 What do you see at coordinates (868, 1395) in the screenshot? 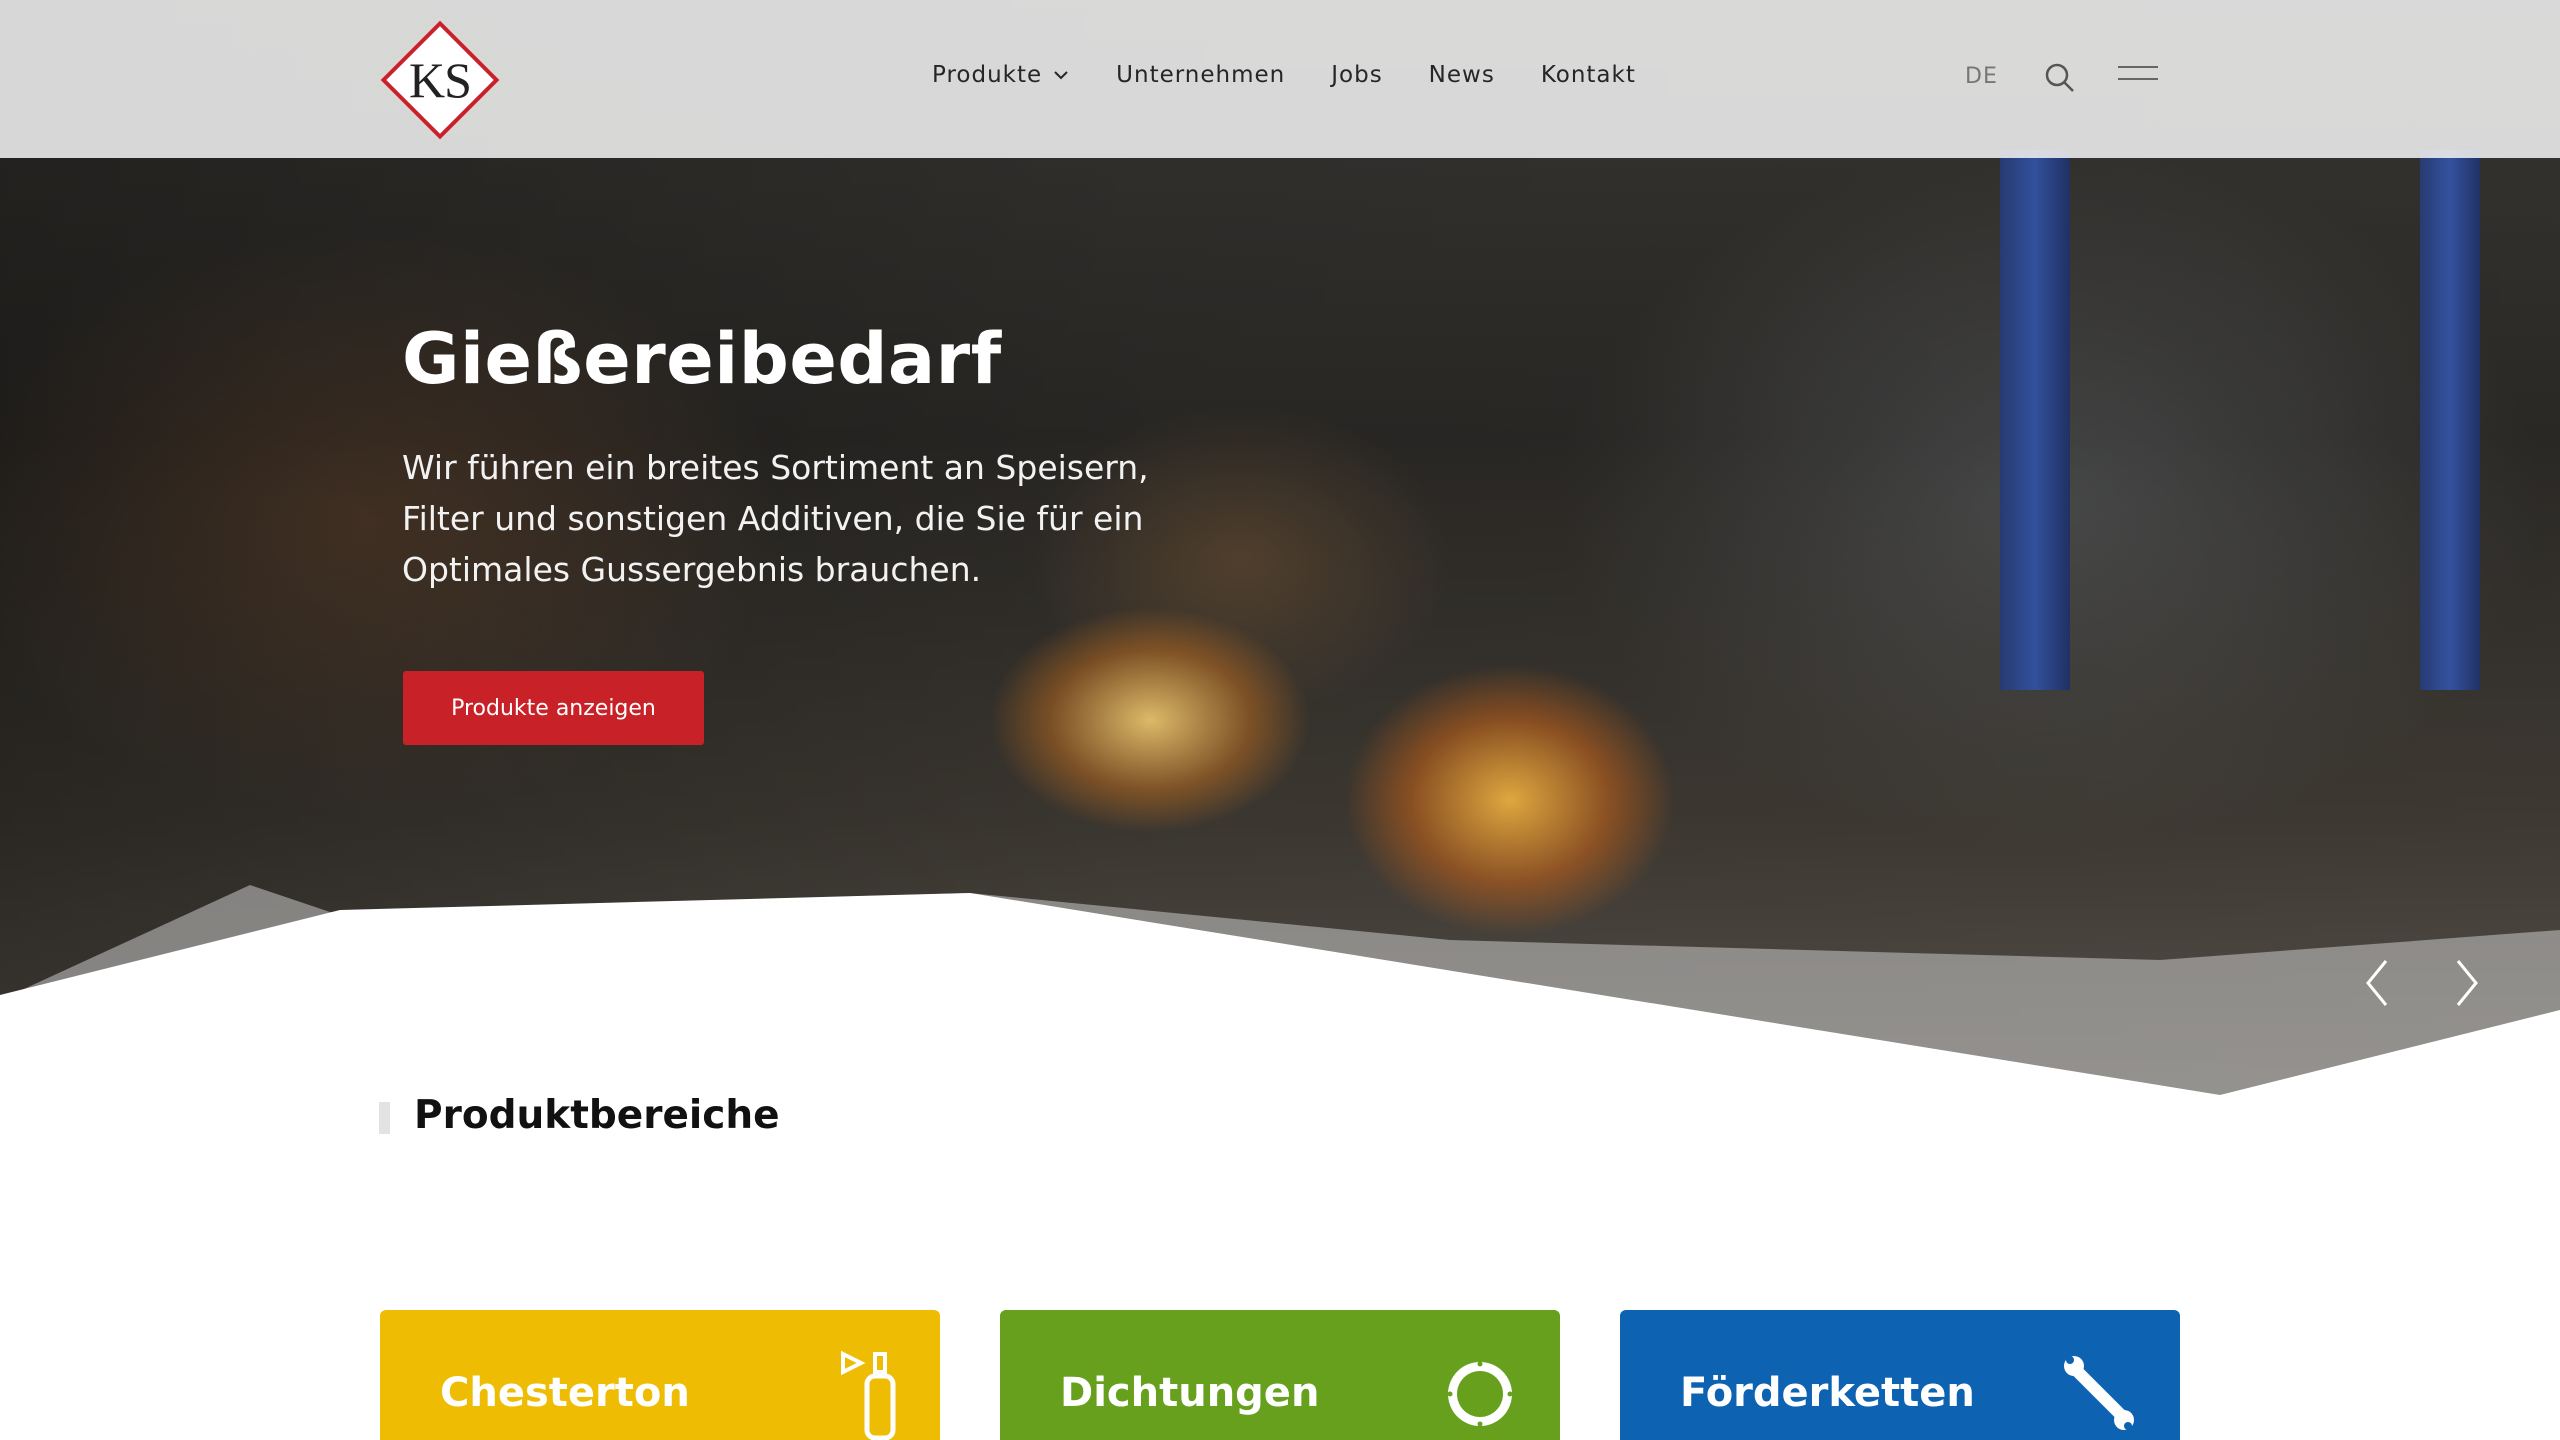
I see `spray-can-icon` at bounding box center [868, 1395].